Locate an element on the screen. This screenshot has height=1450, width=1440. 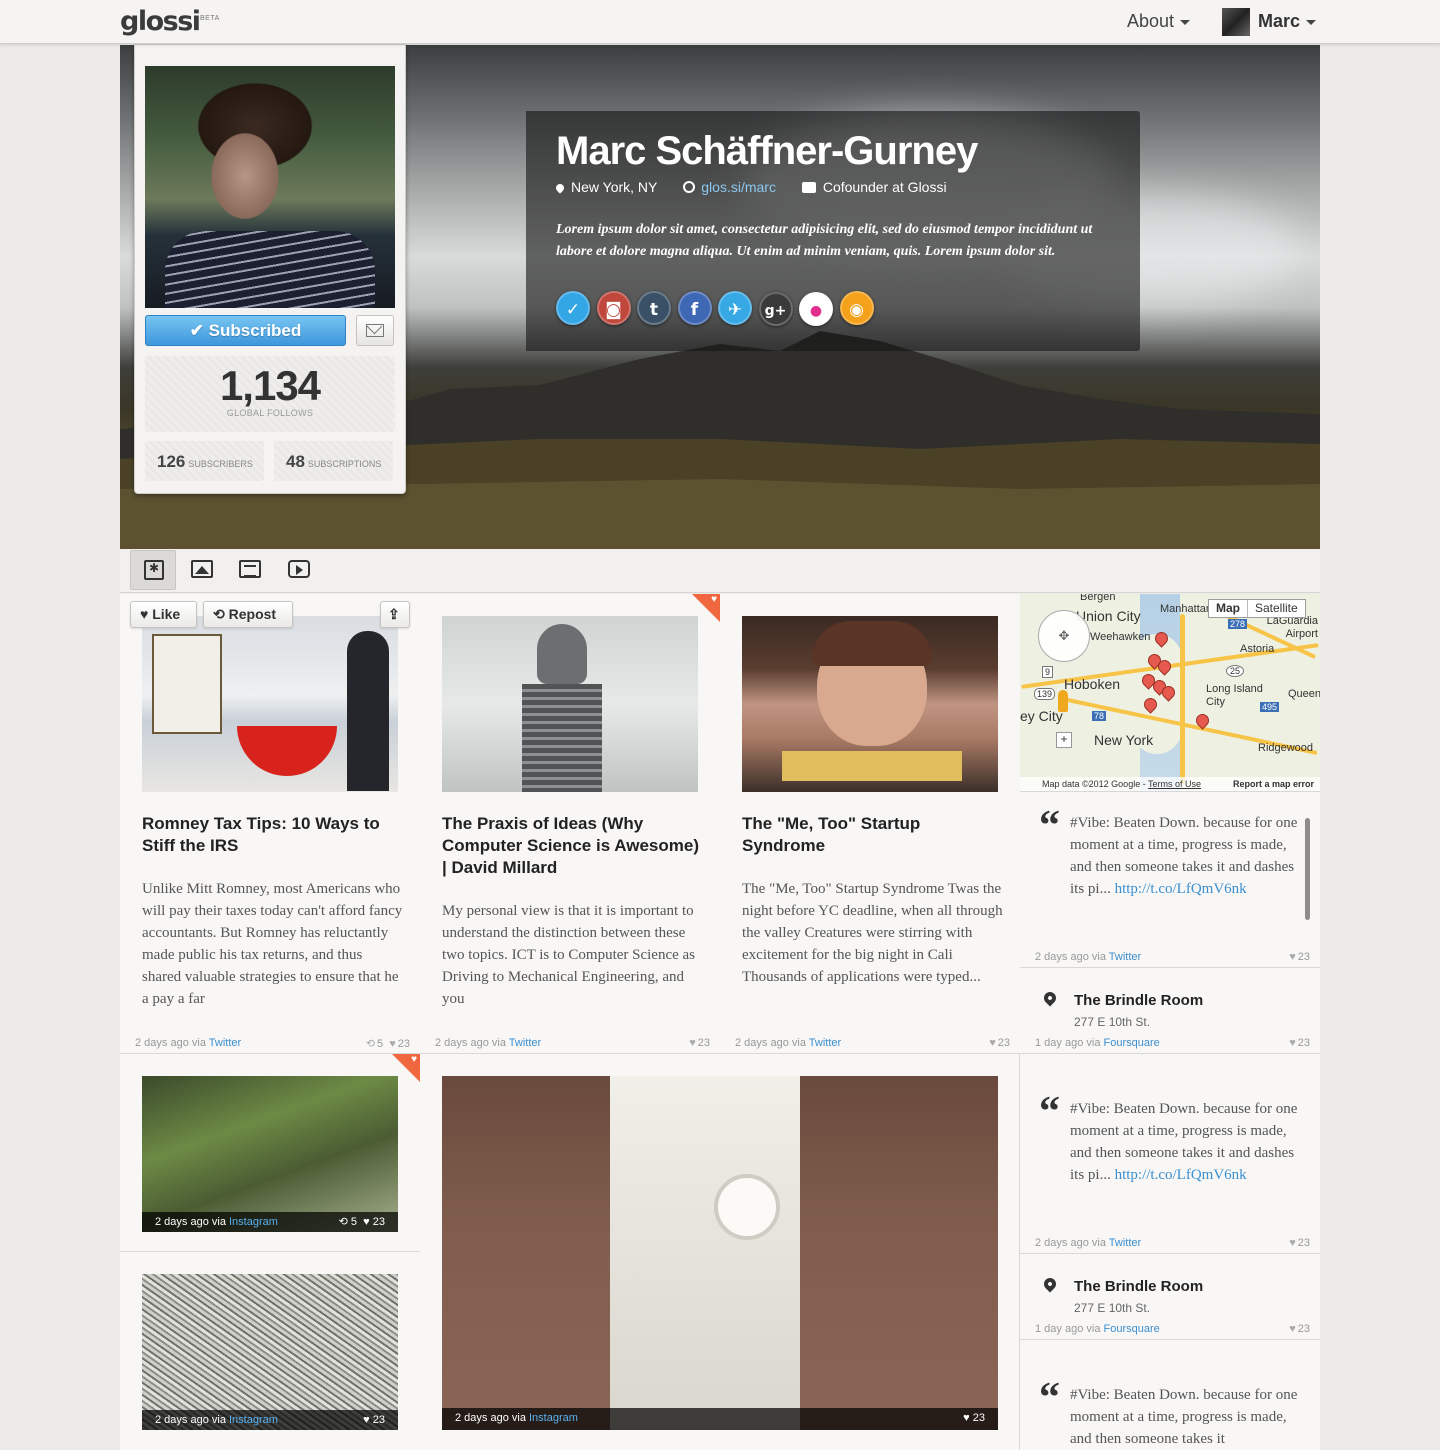
road-shield: 9 is located at coordinates (1048, 672).